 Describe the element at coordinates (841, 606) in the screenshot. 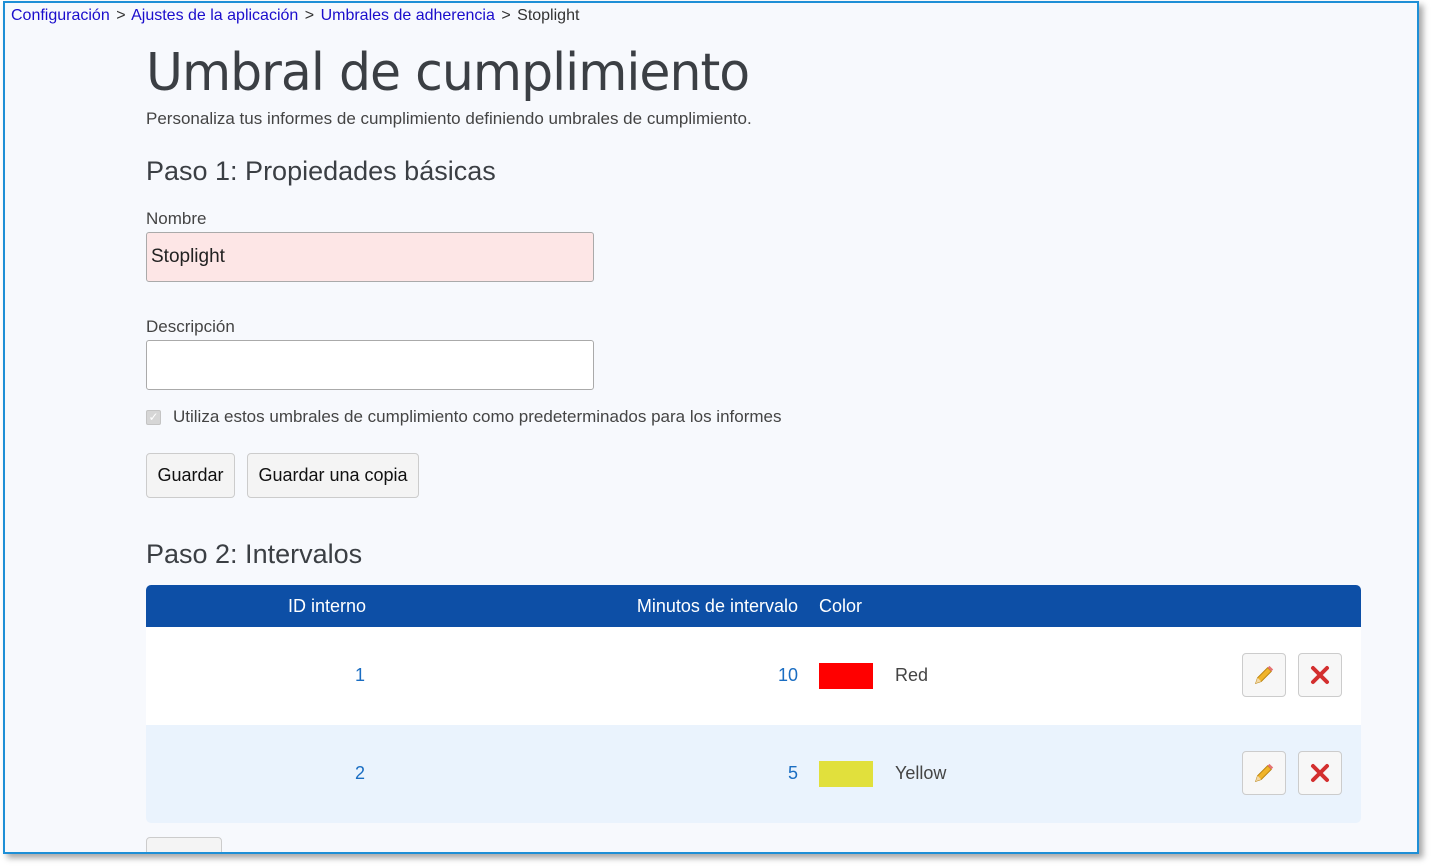

I see `column-header-color: Color` at that location.